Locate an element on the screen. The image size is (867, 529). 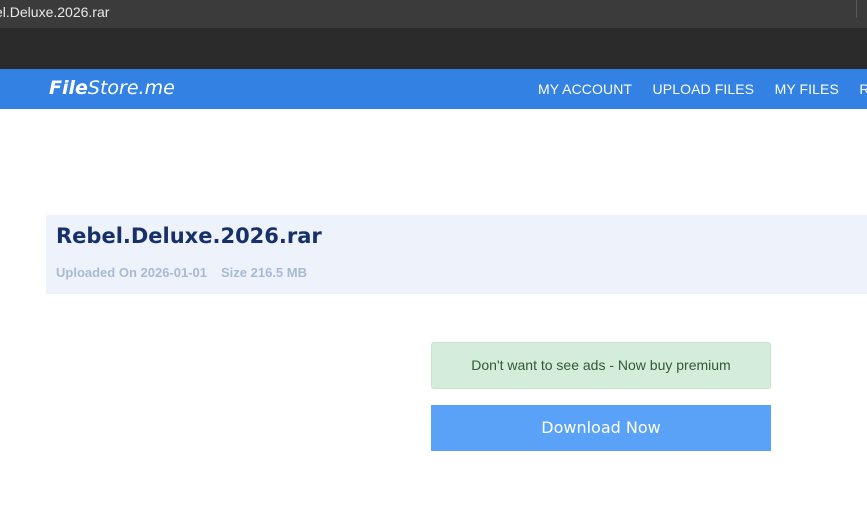
nav-upload-files: UPLOAD FILES is located at coordinates (704, 89).